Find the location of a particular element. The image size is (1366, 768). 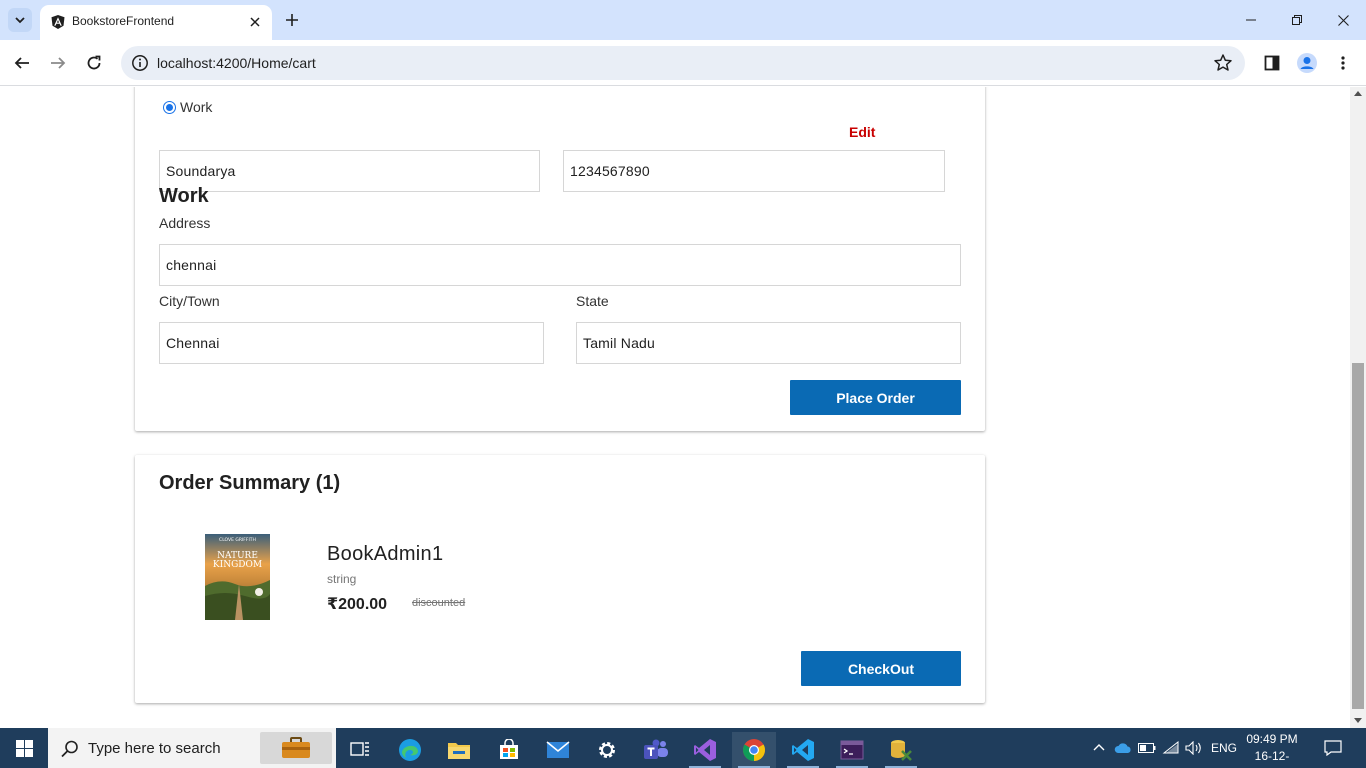

avatar-icon is located at coordinates (1307, 63).